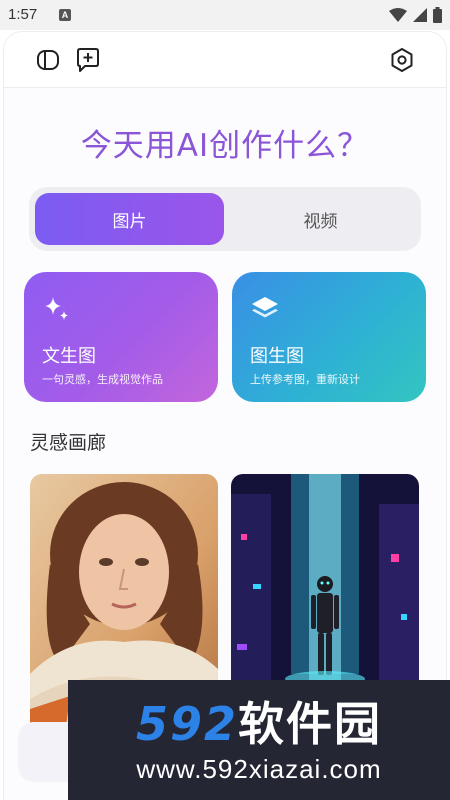  Describe the element at coordinates (329, 337) in the screenshot. I see `image-to-image-card: 图生图 上传参考图，重新设计` at that location.